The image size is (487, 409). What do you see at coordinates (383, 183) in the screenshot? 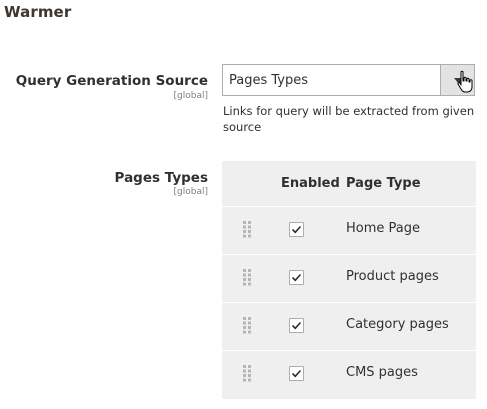
I see `column-header-page-type: Page Type` at bounding box center [383, 183].